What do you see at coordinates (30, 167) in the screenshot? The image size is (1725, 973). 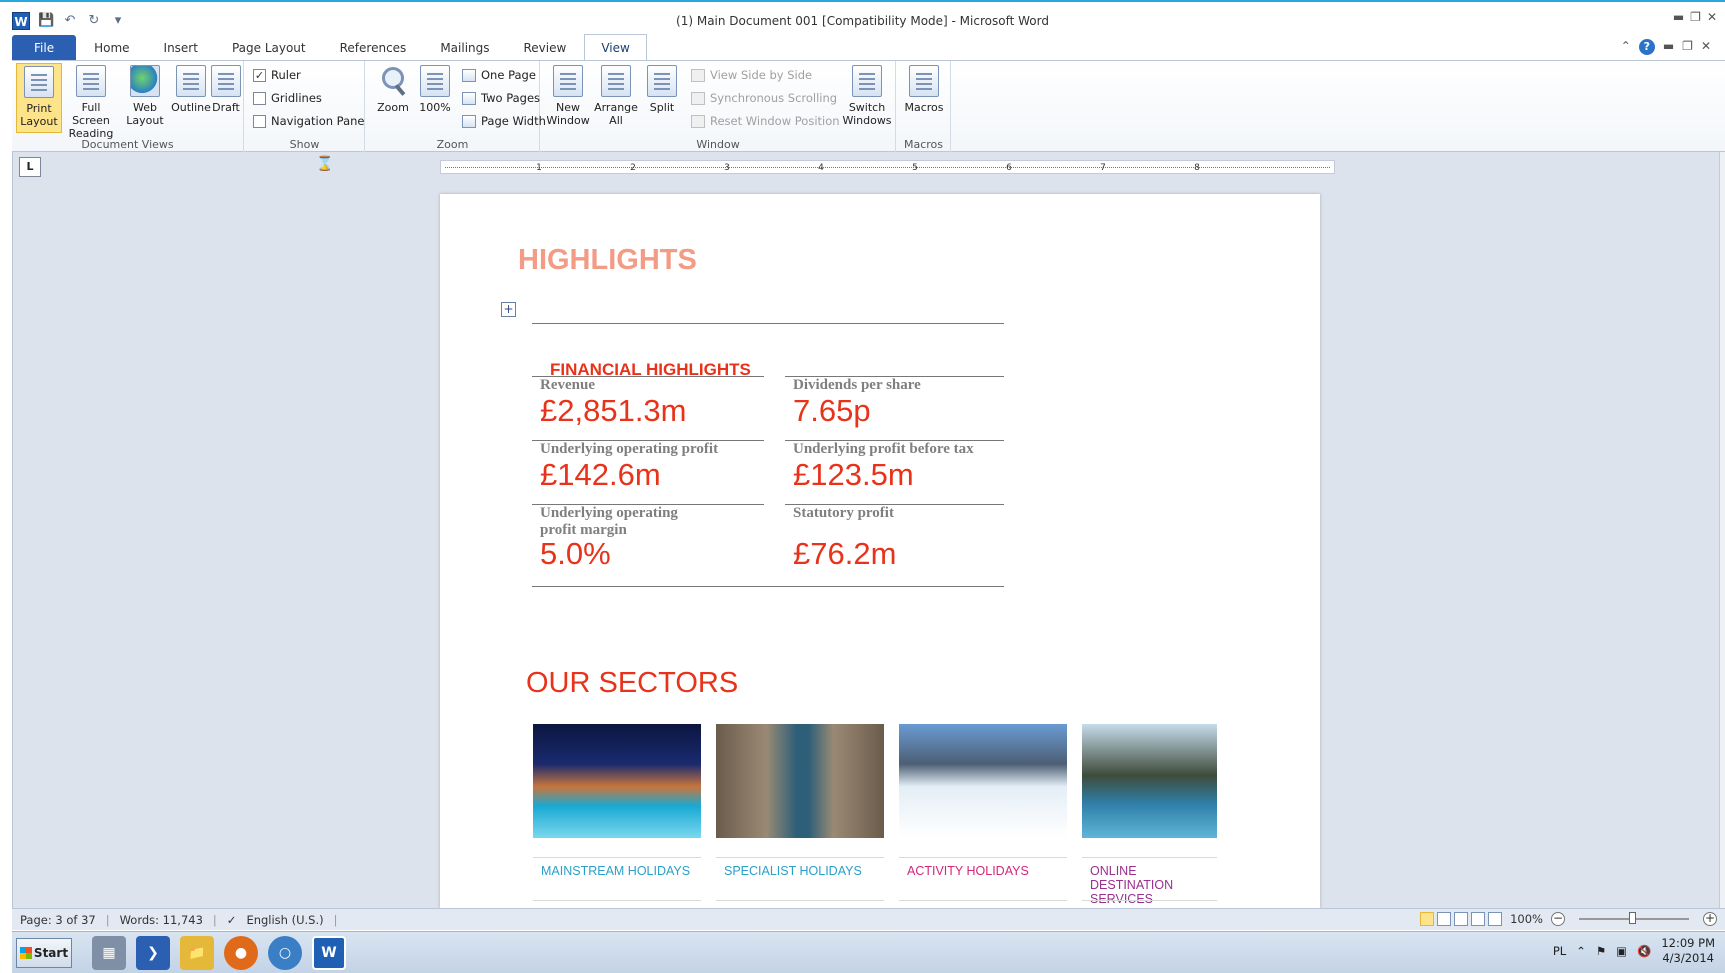 I see `tab-selector-icon: L` at bounding box center [30, 167].